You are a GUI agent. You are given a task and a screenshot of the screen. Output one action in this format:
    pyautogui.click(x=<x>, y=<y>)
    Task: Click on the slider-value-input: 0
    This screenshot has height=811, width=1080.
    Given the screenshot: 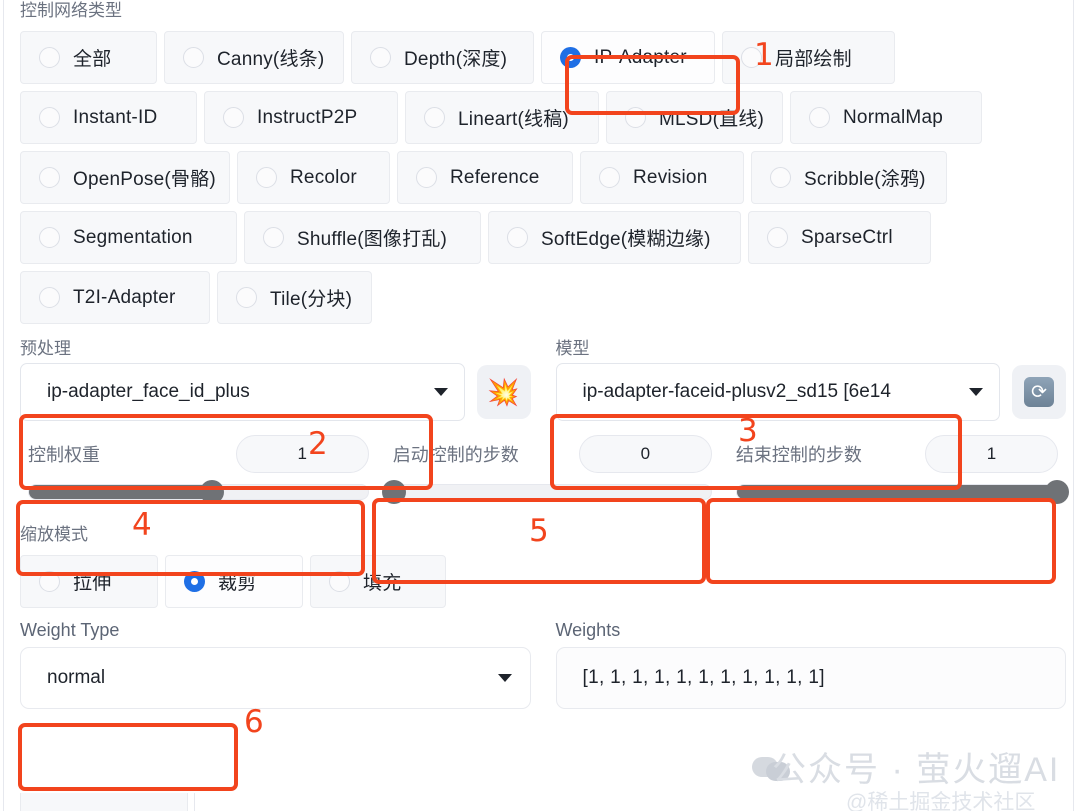 What is the action you would take?
    pyautogui.click(x=645, y=454)
    